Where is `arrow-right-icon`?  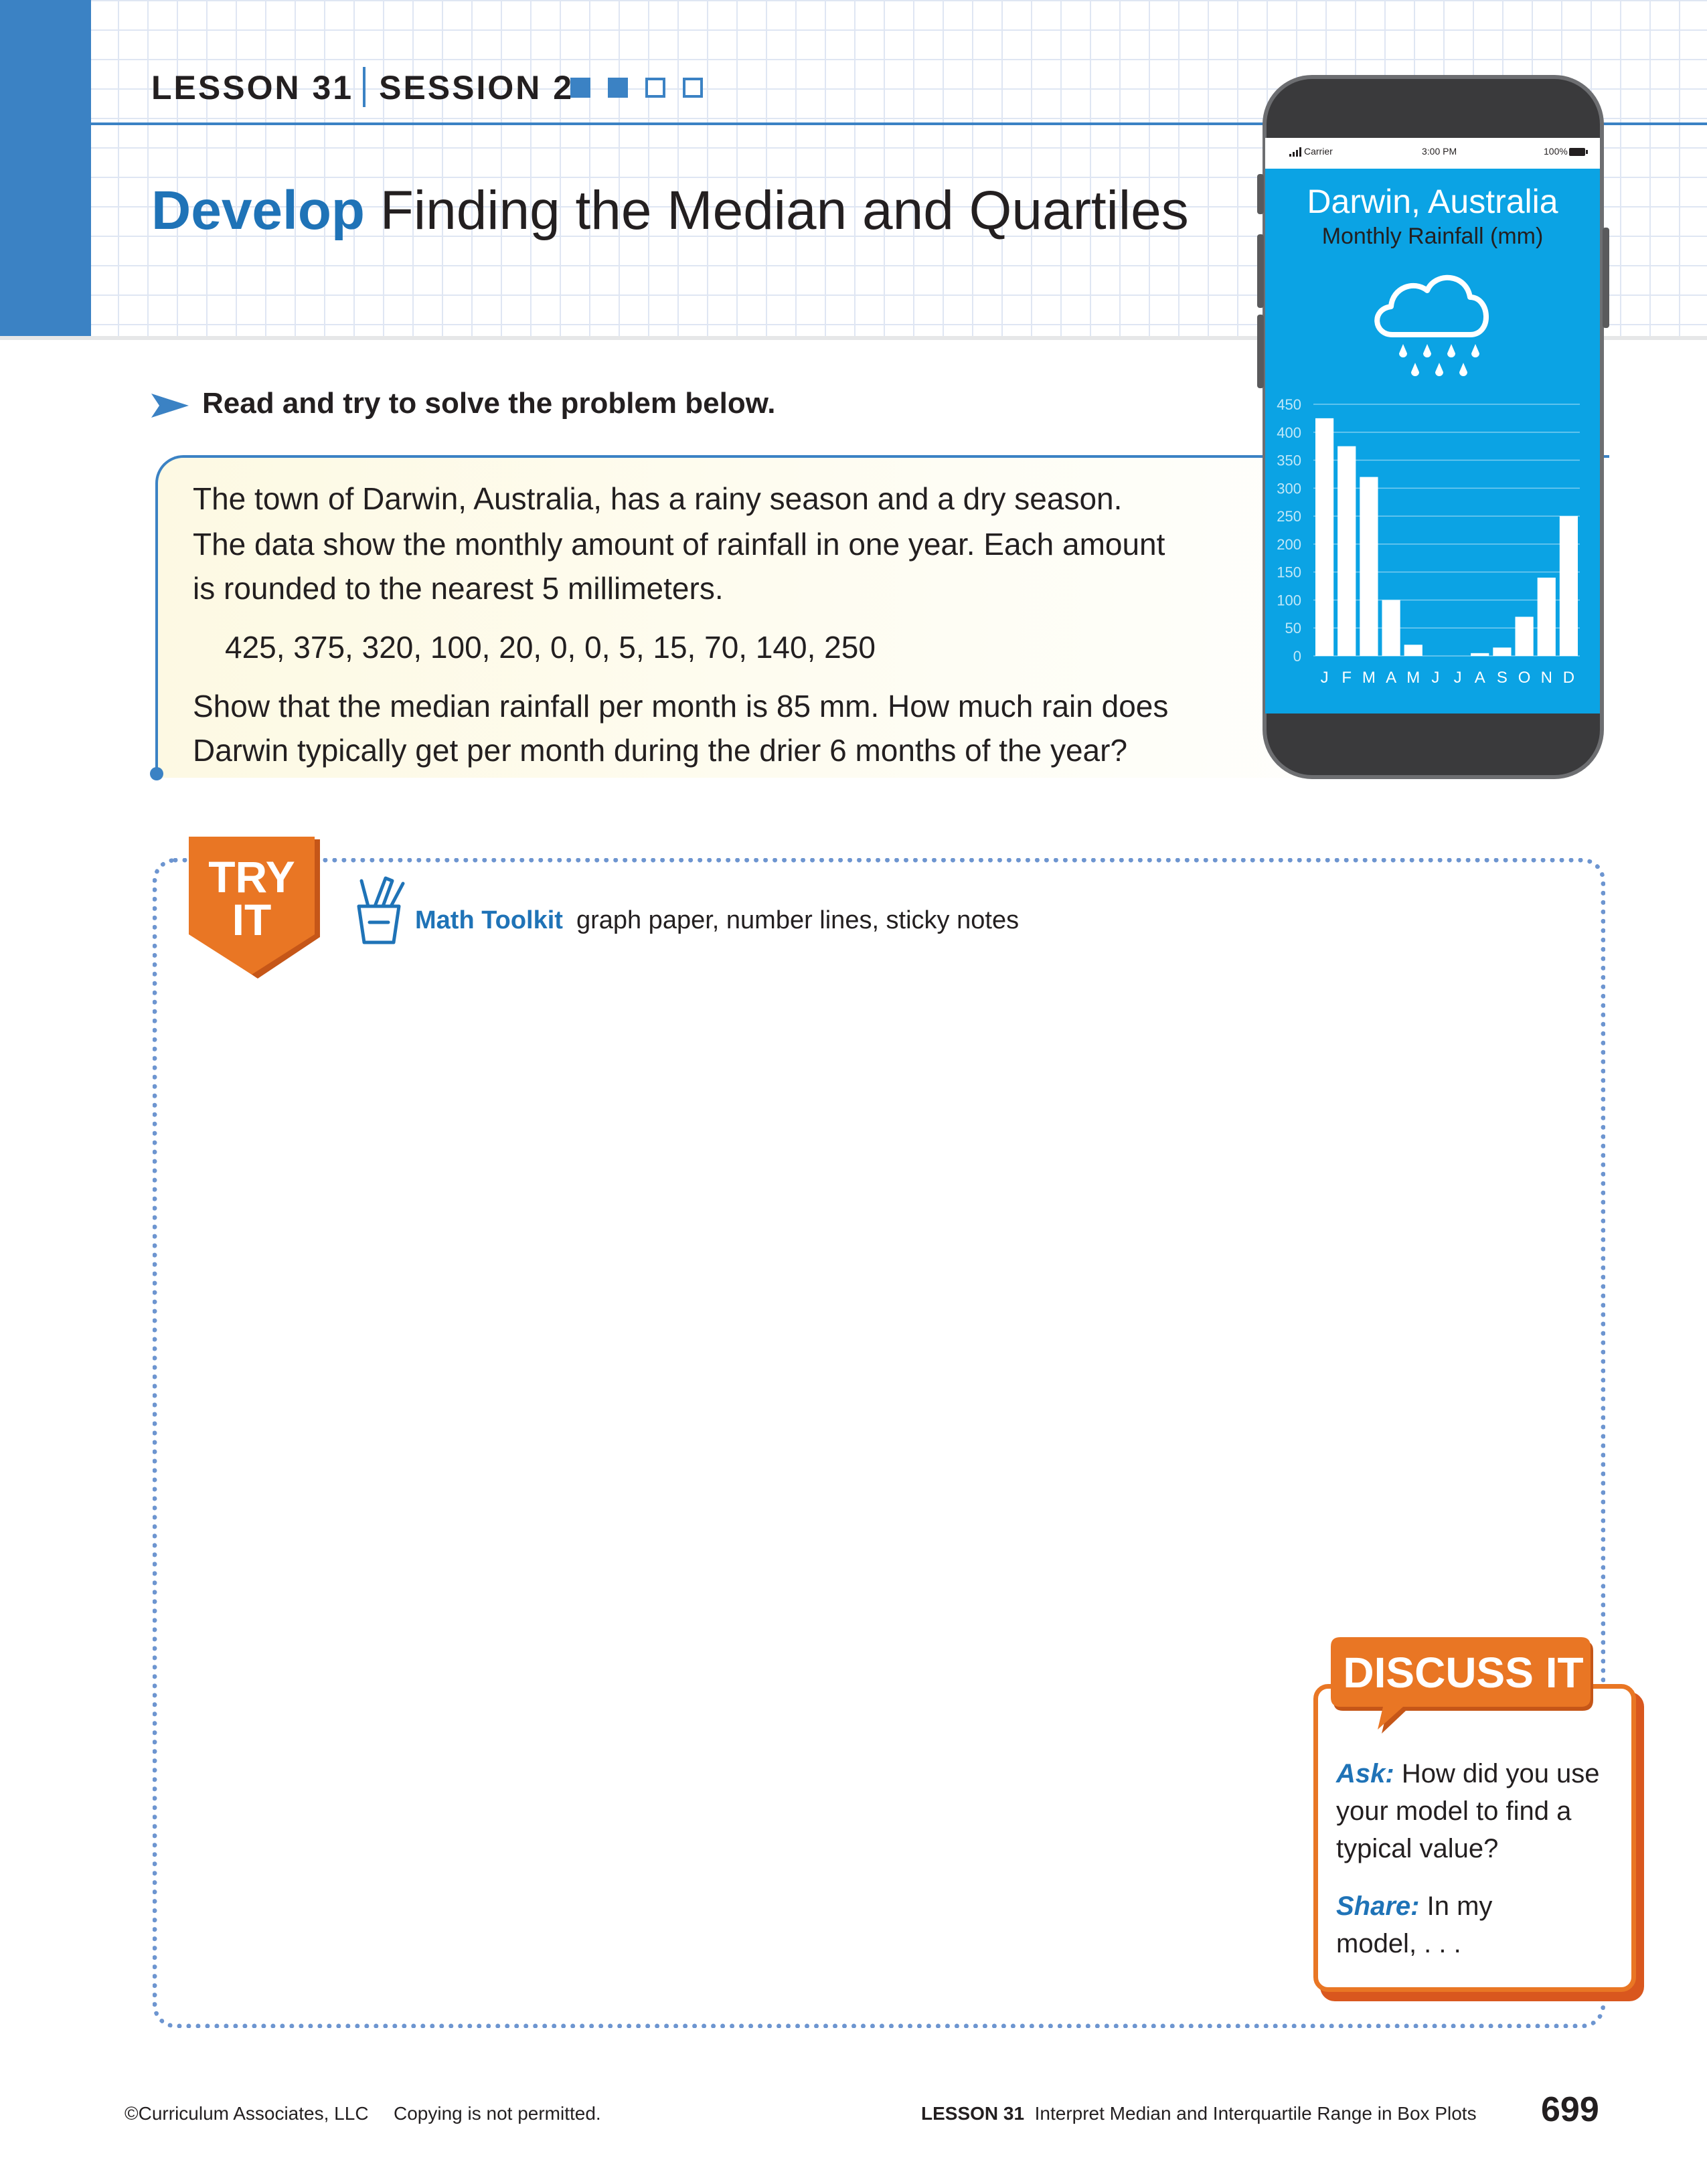 arrow-right-icon is located at coordinates (170, 406).